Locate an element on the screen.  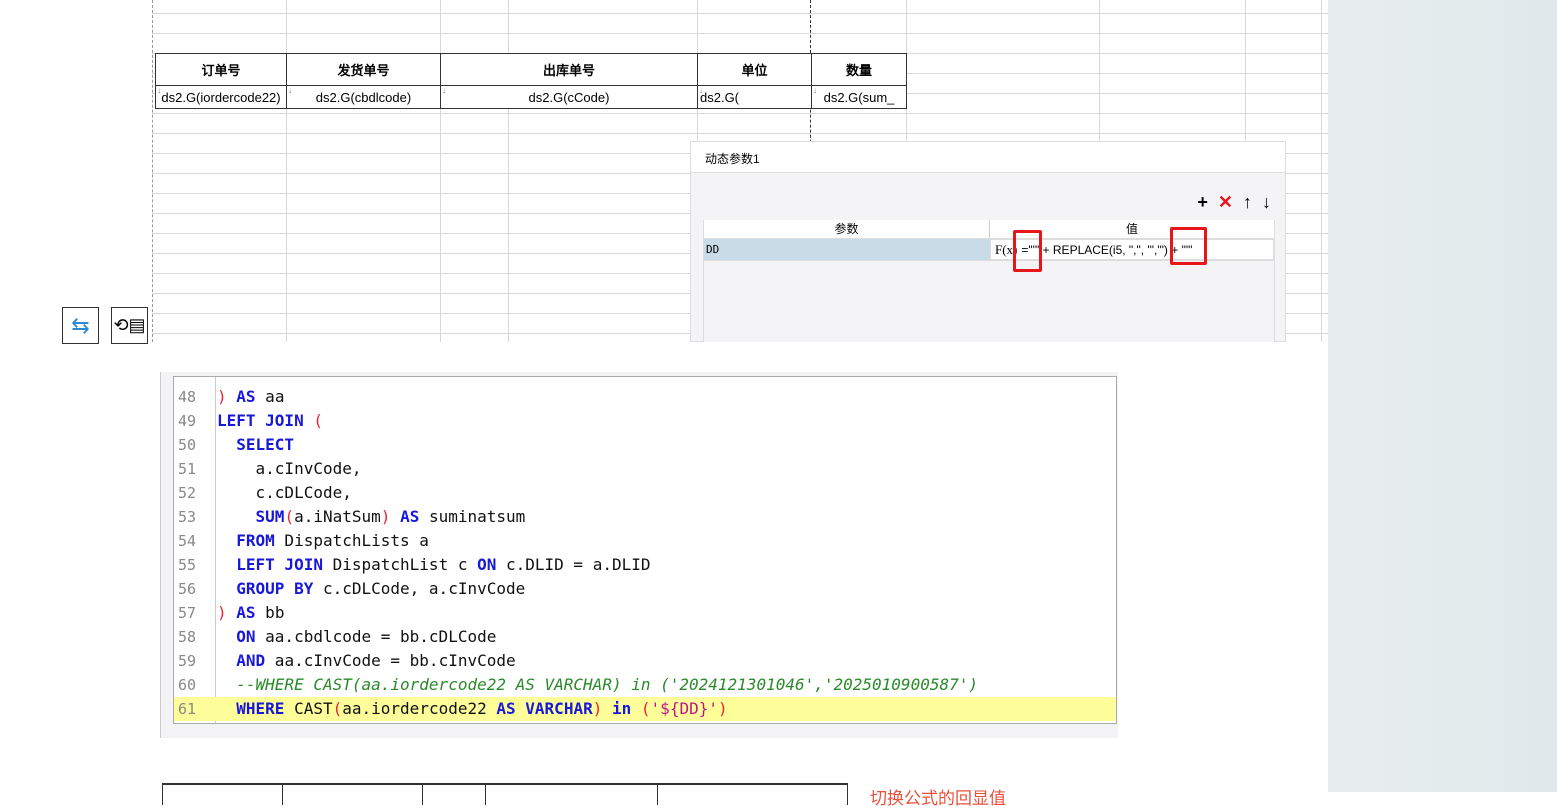
header-order-no: 订单号 is located at coordinates (221, 69).